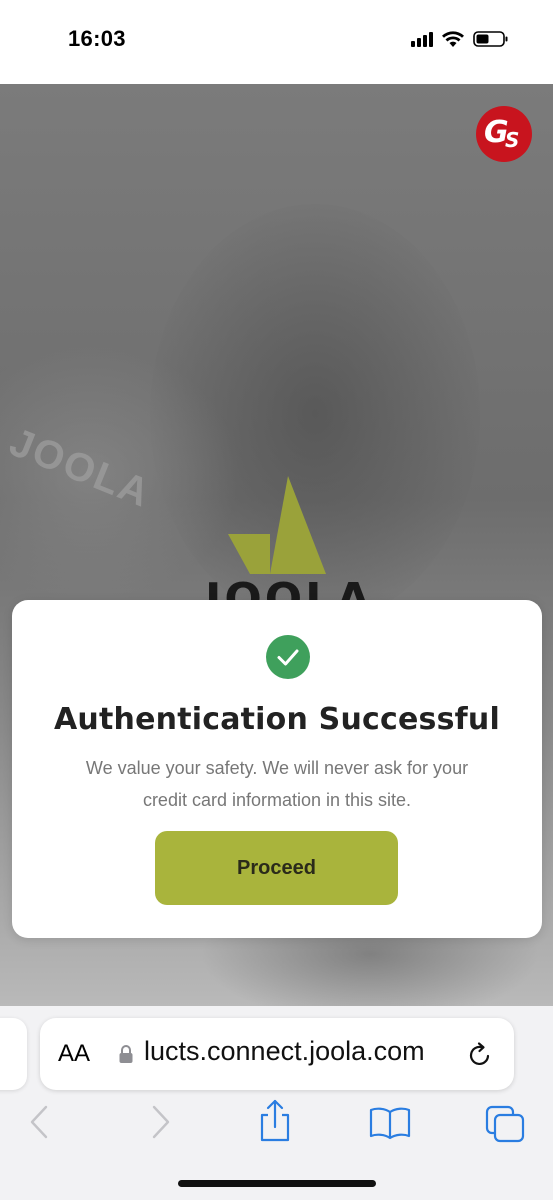 Image resolution: width=553 pixels, height=1200 pixels. I want to click on gs-badge-icon: G S, so click(504, 134).